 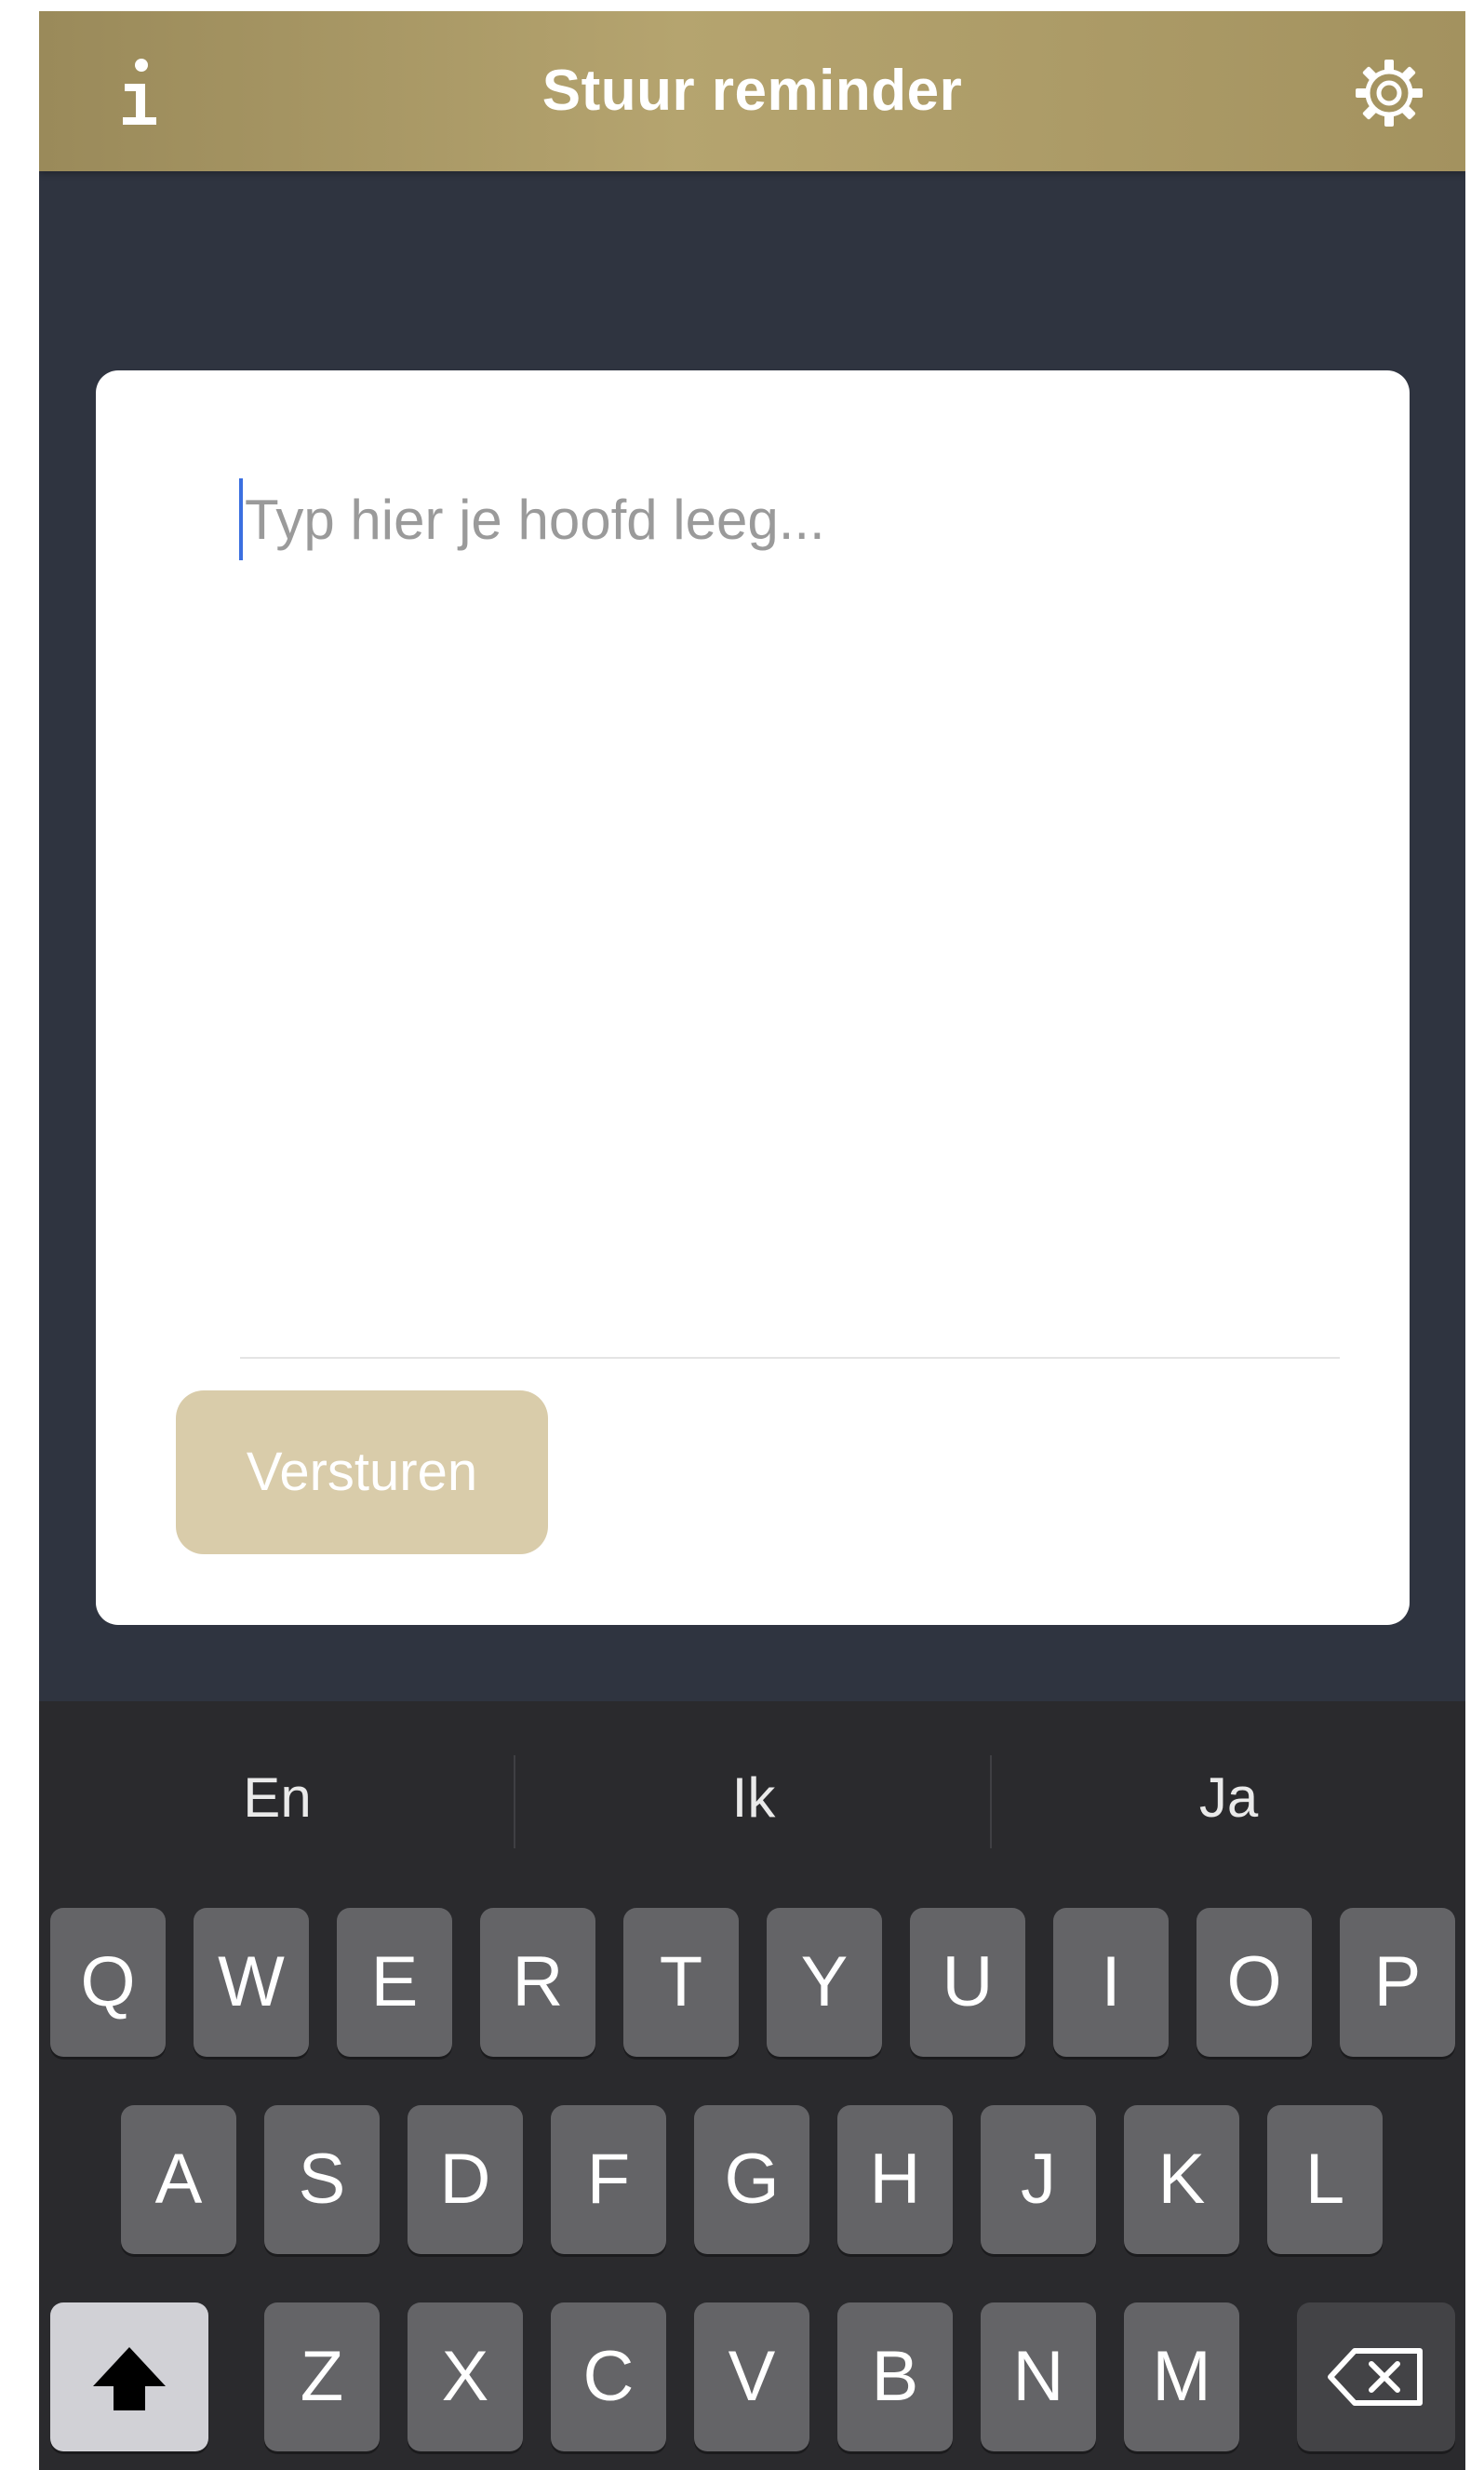 What do you see at coordinates (1038, 2376) in the screenshot?
I see `key-n: N` at bounding box center [1038, 2376].